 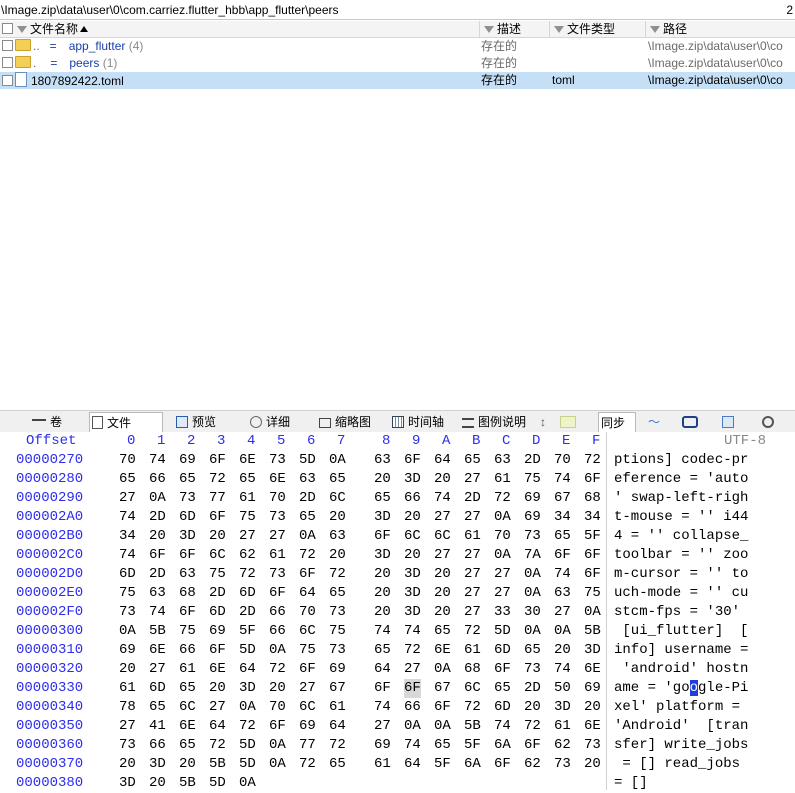 I want to click on settings-icon, so click(x=729, y=422).